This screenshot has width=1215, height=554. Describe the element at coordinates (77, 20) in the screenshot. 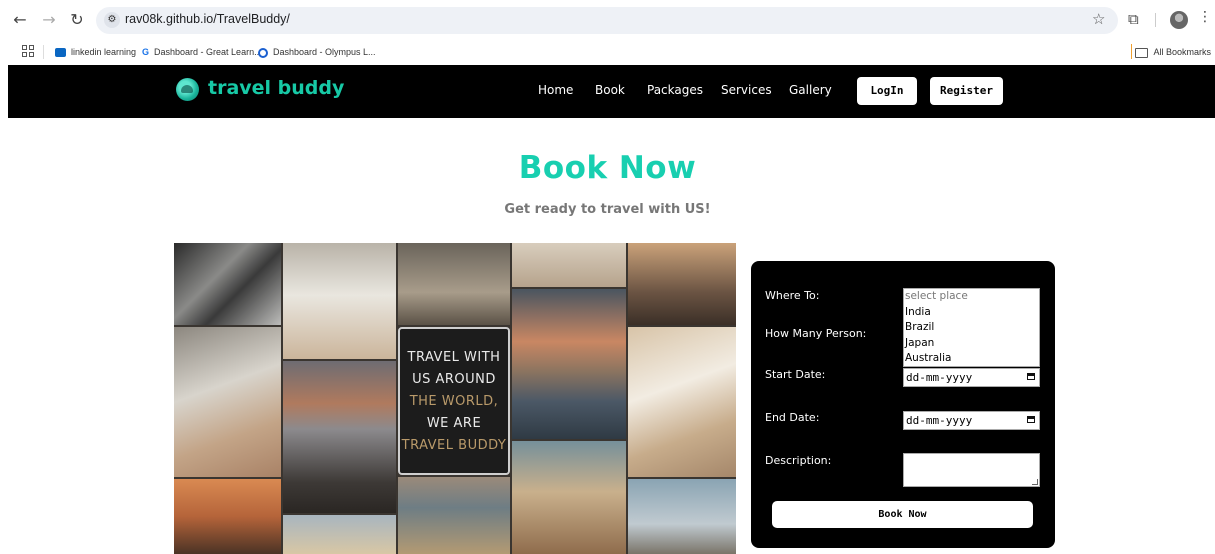

I see `reload-icon: ↻` at that location.